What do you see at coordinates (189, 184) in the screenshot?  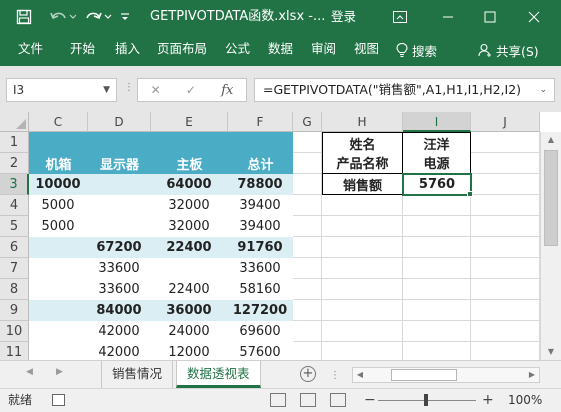 I see `pivot-cell: 64000` at bounding box center [189, 184].